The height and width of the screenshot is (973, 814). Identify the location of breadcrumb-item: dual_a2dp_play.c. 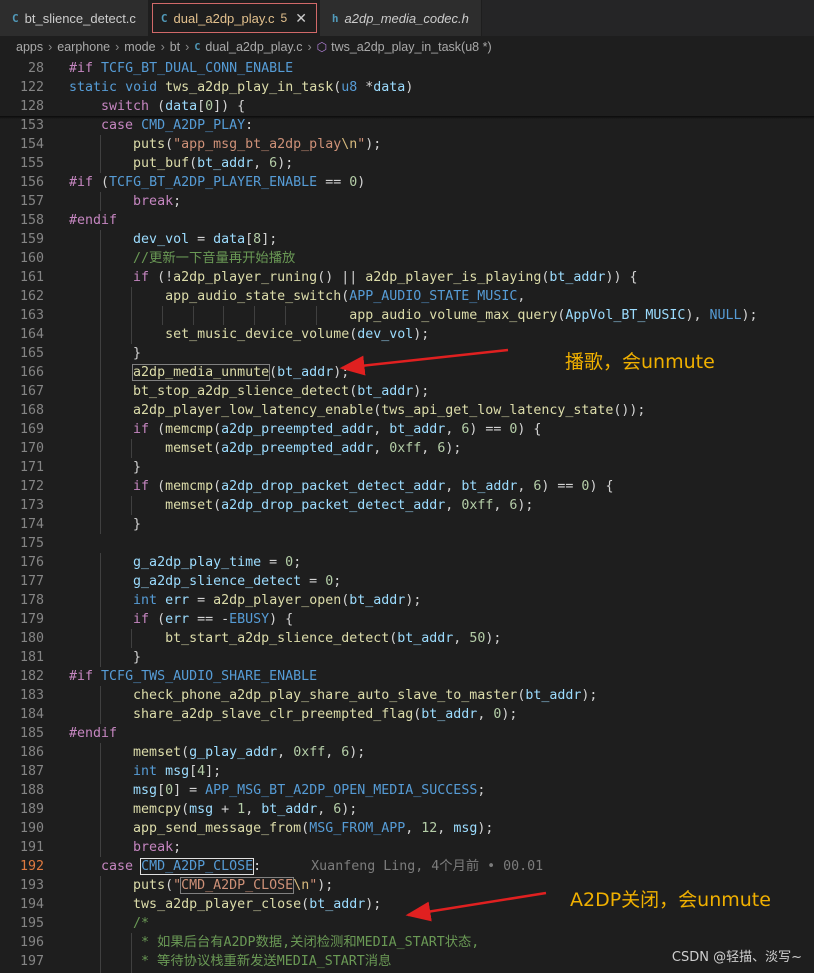
(253, 47).